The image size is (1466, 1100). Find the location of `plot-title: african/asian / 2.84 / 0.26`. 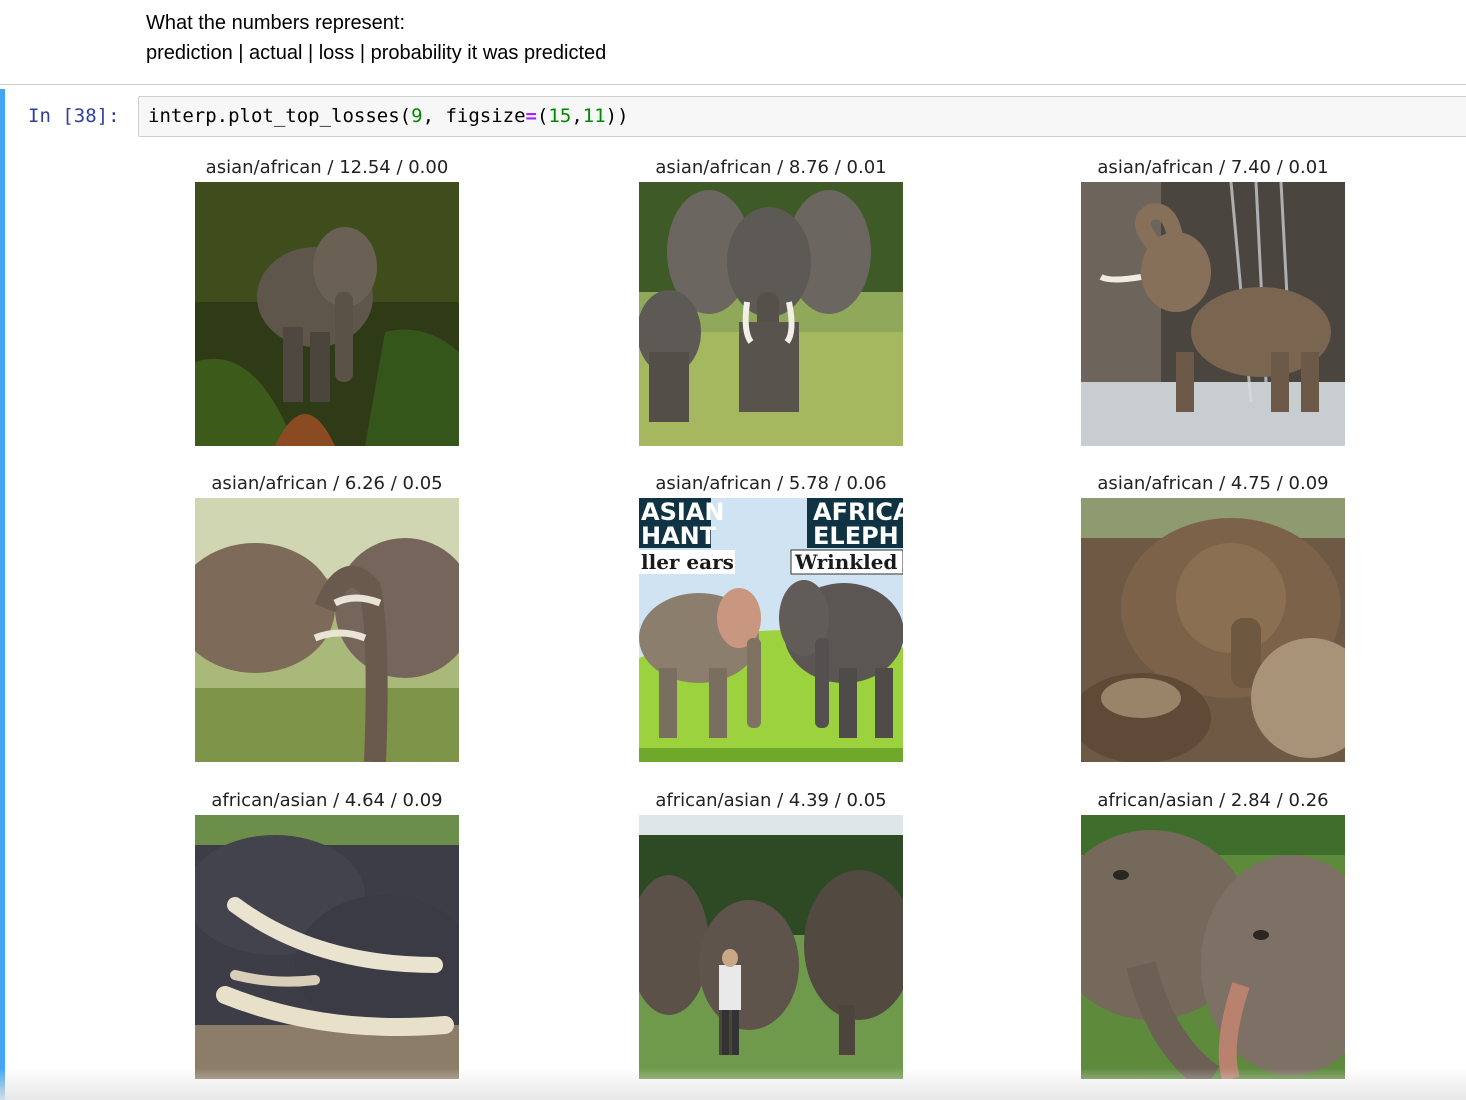

plot-title: african/asian / 2.84 / 0.26 is located at coordinates (1213, 800).